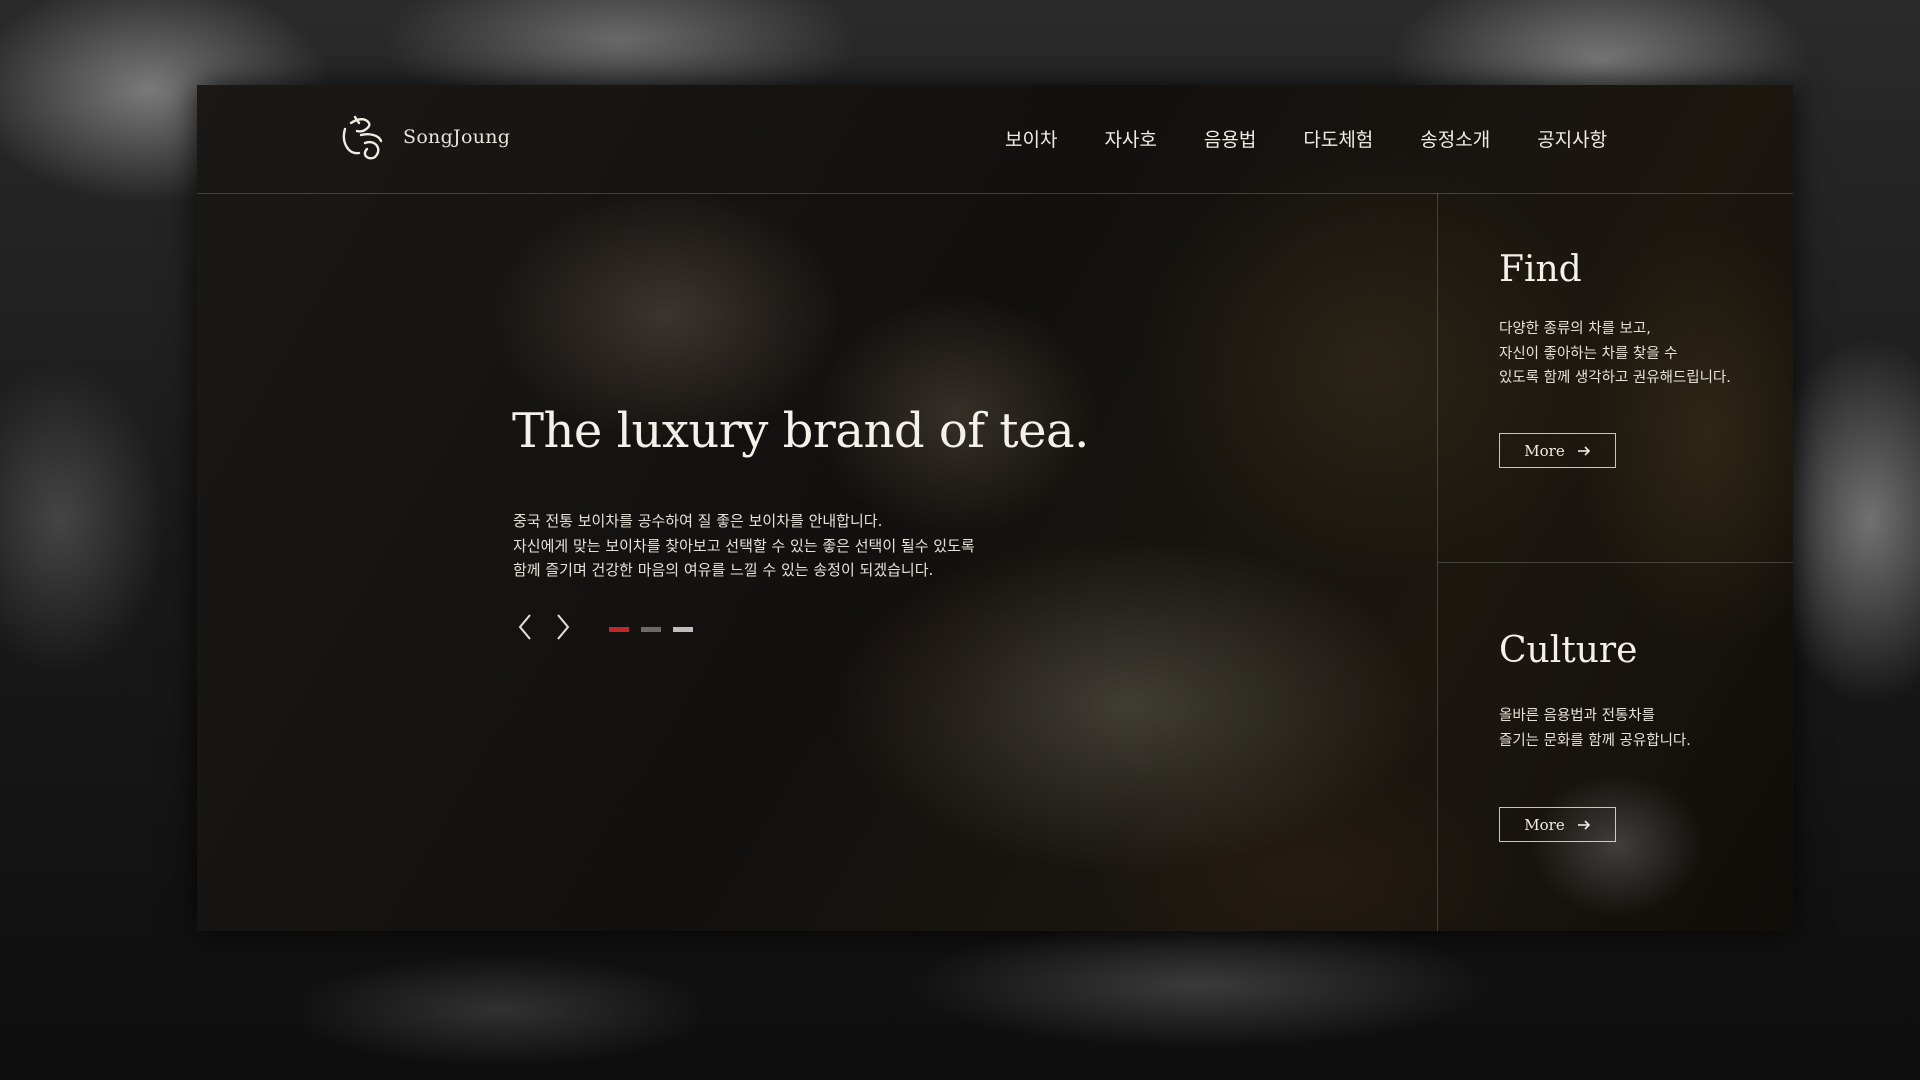 The image size is (1920, 1080). Describe the element at coordinates (1588, 353) in the screenshot. I see `find-description-line: 자신이 좋아하는 차를 찾을 수` at that location.